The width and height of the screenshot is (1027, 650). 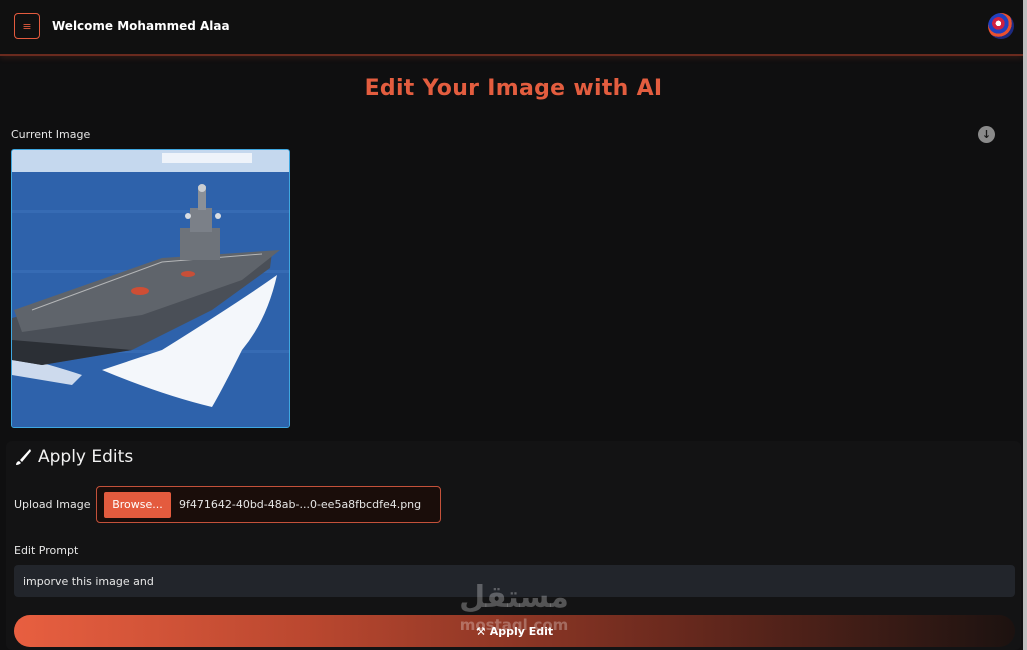 What do you see at coordinates (52, 504) in the screenshot?
I see `upload-image-label: Upload Image` at bounding box center [52, 504].